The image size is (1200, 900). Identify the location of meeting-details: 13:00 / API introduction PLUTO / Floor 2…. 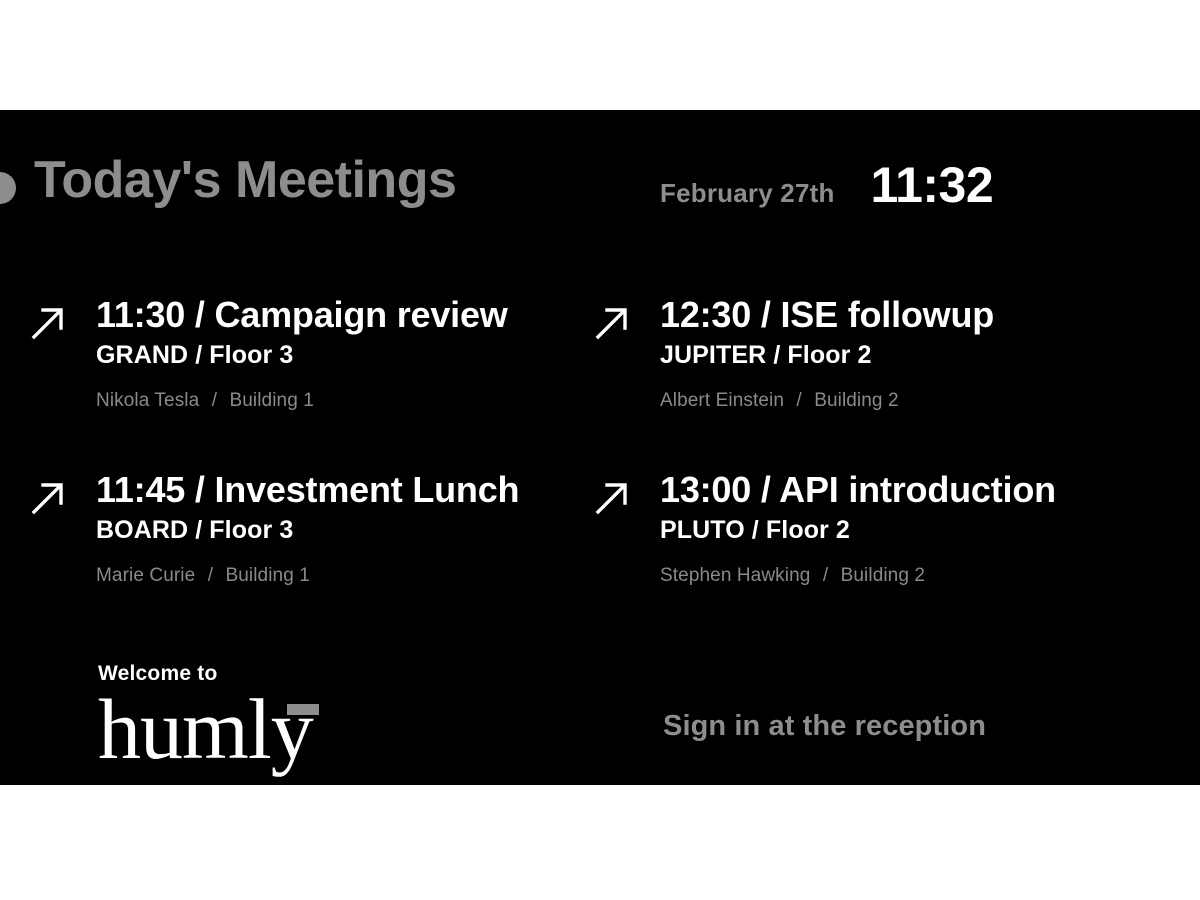
(858, 528).